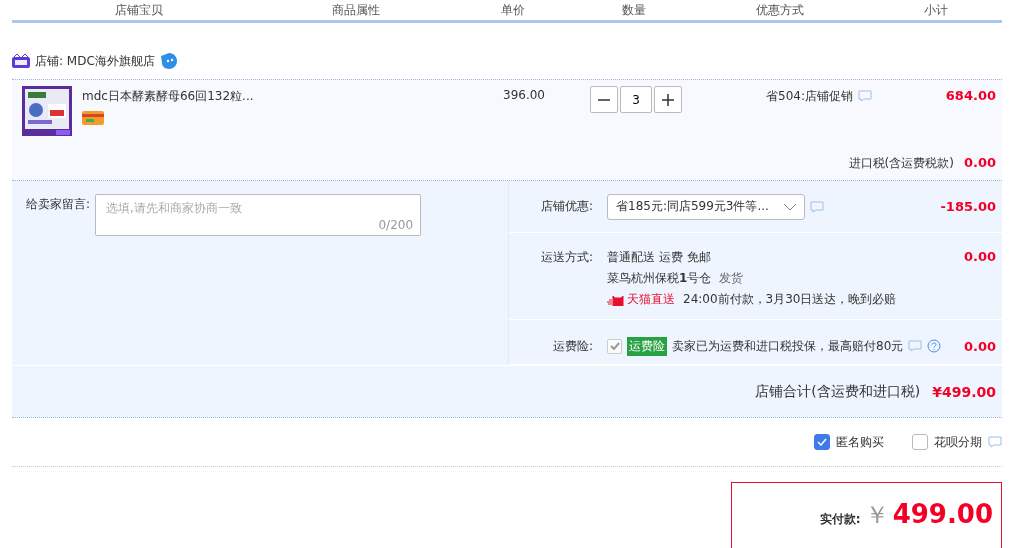 Image resolution: width=1017 pixels, height=548 pixels. I want to click on plus-icon, so click(668, 99).